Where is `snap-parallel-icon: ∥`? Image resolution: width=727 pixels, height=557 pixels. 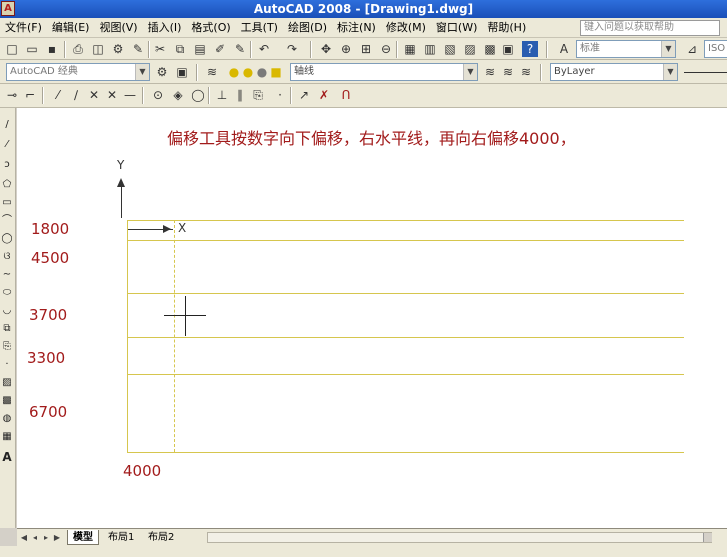 snap-parallel-icon: ∥ is located at coordinates (240, 95).